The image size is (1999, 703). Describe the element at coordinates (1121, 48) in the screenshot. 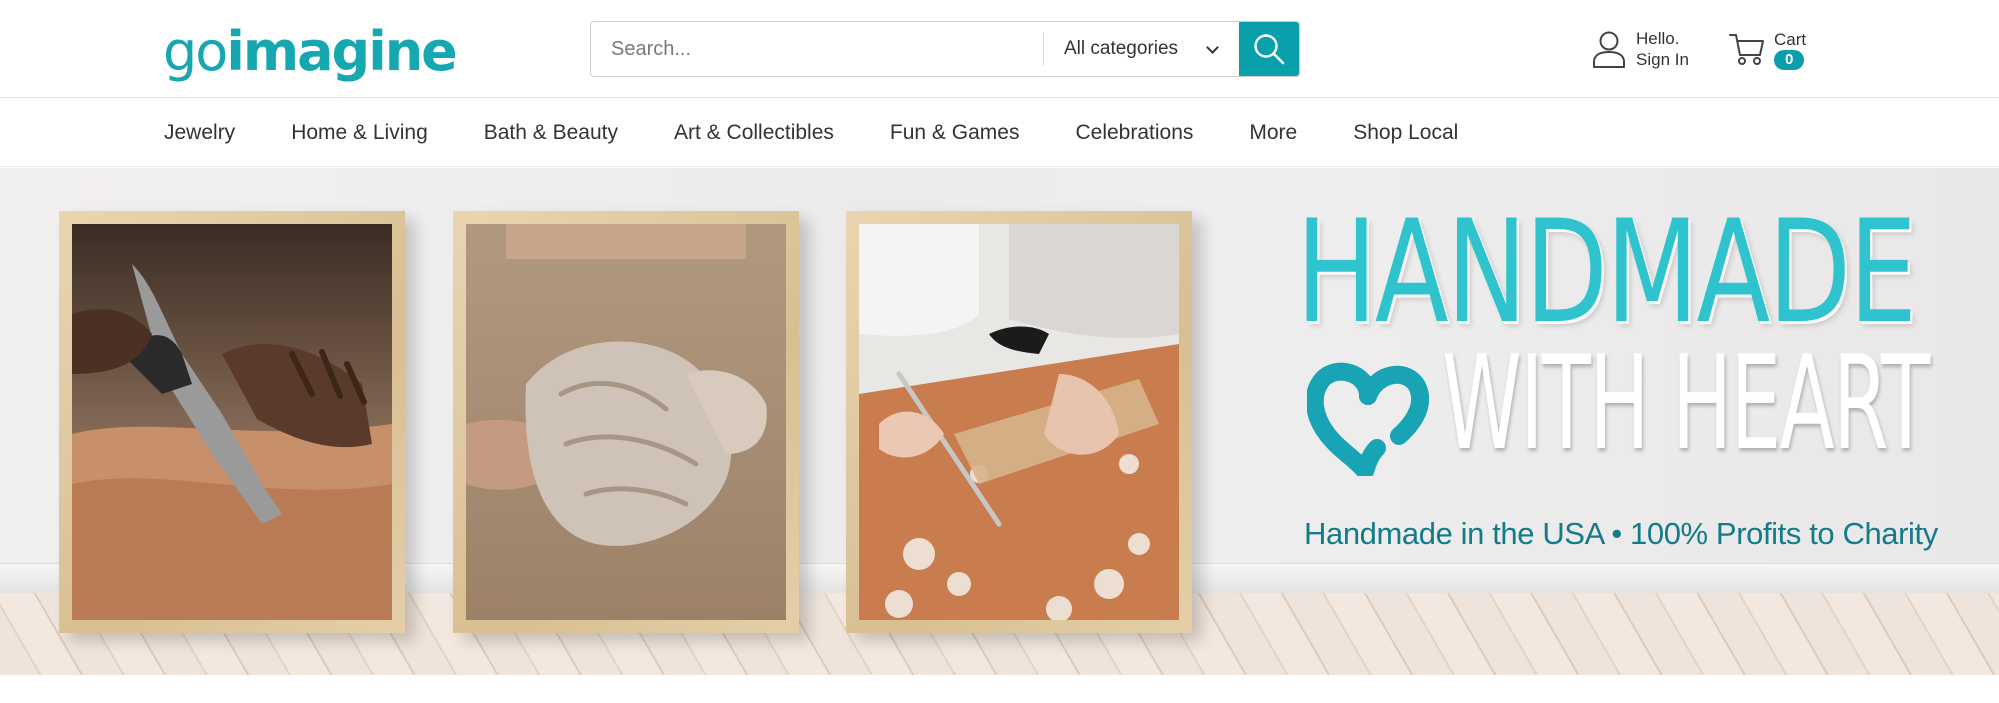

I see `category-dropdown-value: All categories` at that location.